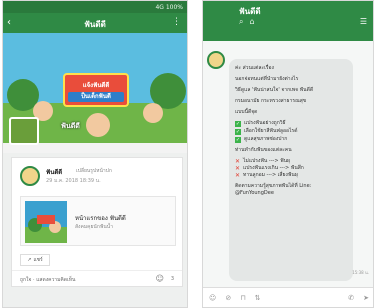  What do you see at coordinates (246, 112) in the screenshot?
I see `chat-line: แบบนี้ดีจุด` at bounding box center [246, 112].